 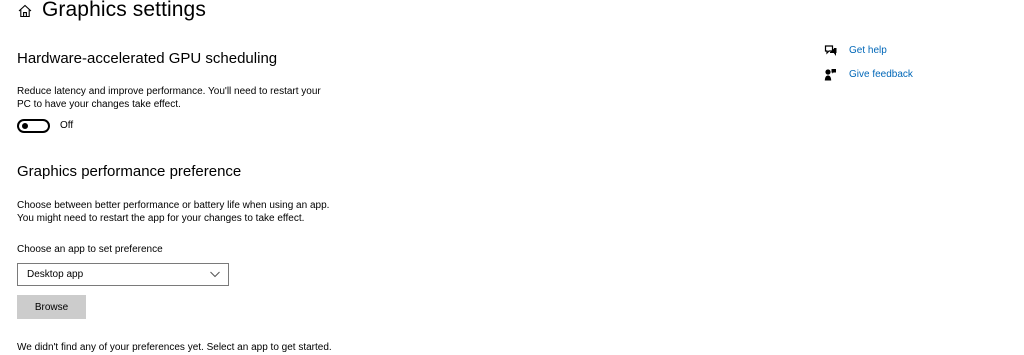 What do you see at coordinates (147, 58) in the screenshot?
I see `gpu-scheduling-heading: Hardware-accelerated GPU scheduling` at bounding box center [147, 58].